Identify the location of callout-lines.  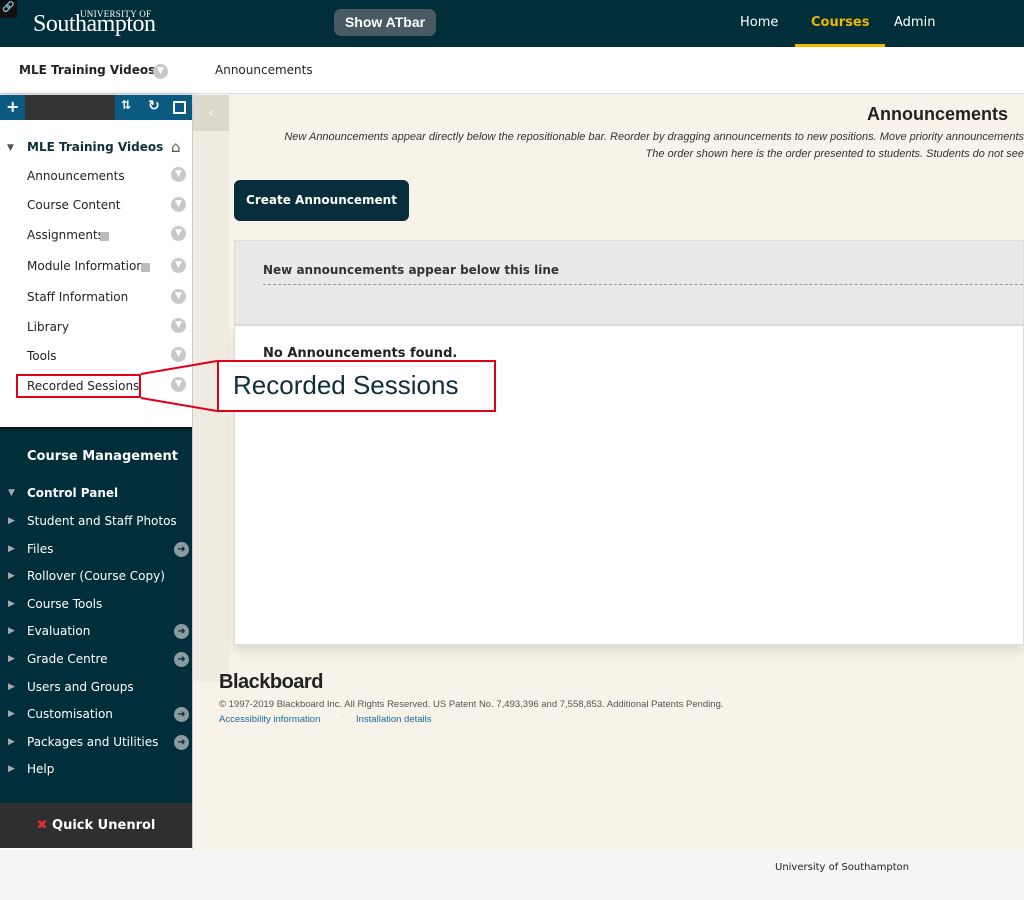
(179, 386).